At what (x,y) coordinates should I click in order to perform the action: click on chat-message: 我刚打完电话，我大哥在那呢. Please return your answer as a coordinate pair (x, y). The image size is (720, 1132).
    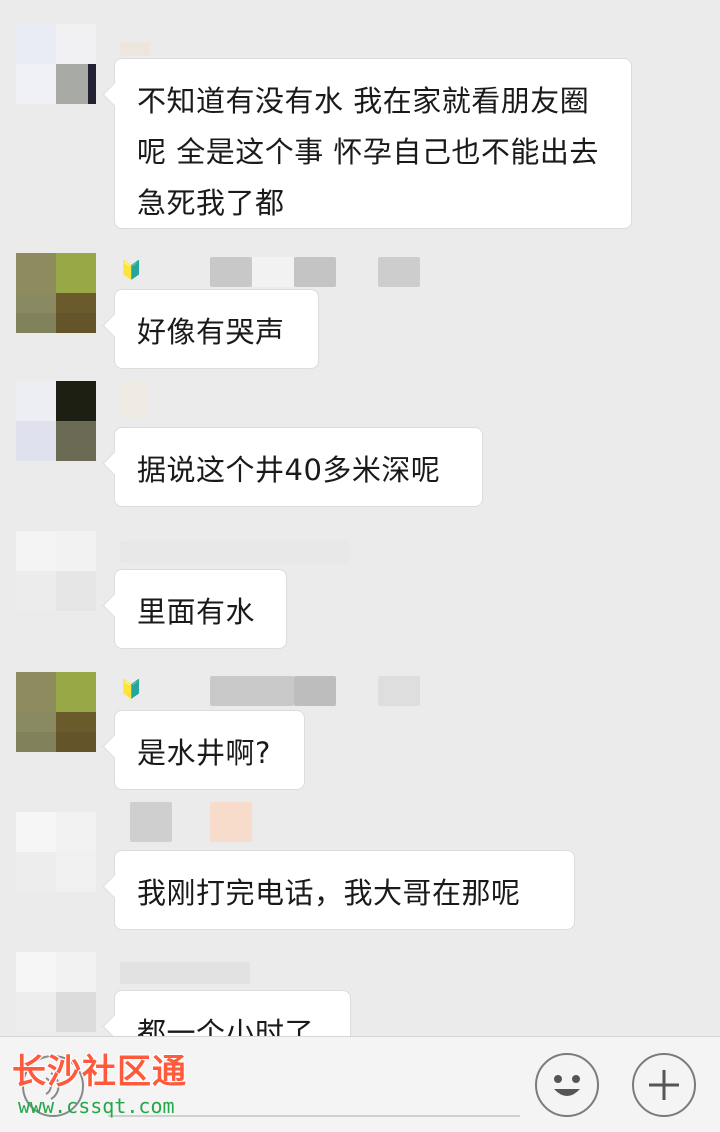
    Looking at the image, I should click on (360, 866).